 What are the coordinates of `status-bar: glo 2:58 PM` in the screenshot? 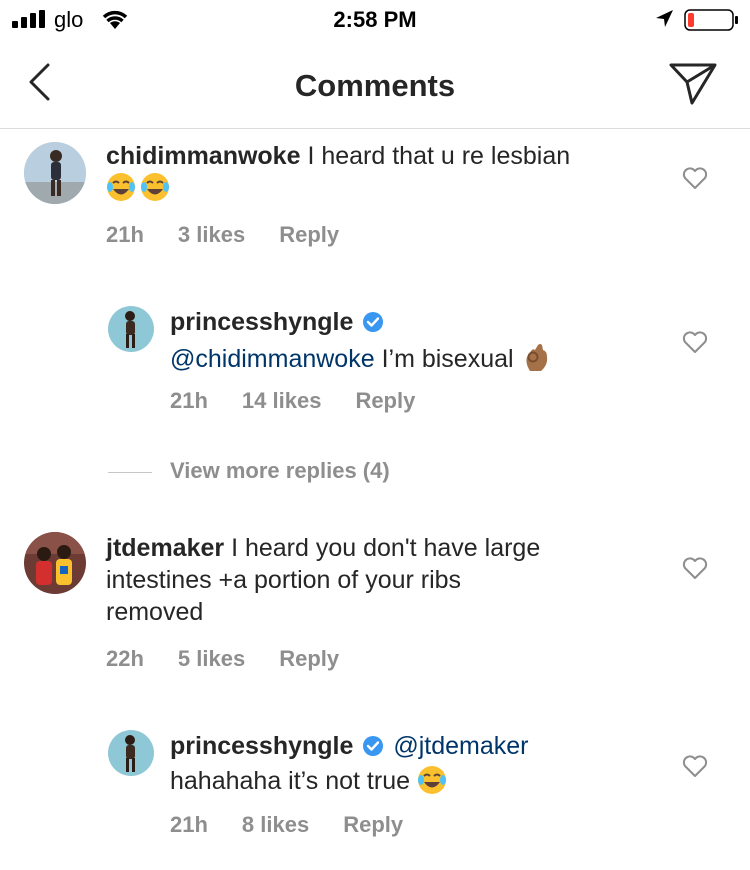 It's located at (375, 20).